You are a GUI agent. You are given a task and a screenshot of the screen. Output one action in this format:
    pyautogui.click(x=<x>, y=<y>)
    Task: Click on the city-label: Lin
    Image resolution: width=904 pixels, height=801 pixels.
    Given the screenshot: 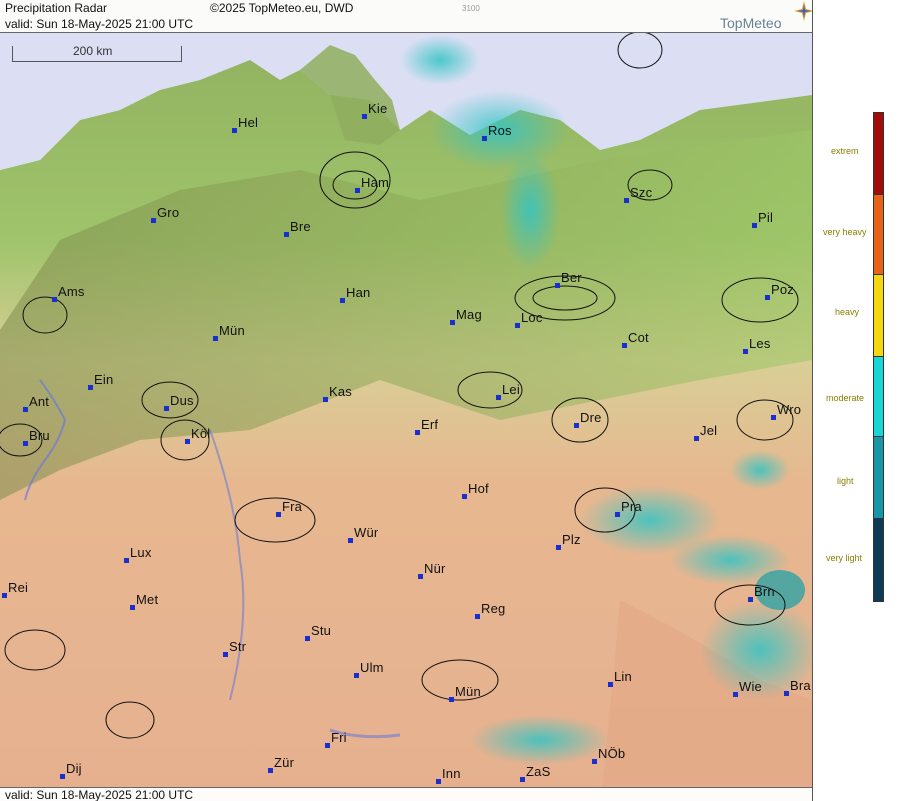 What is the action you would take?
    pyautogui.click(x=623, y=676)
    